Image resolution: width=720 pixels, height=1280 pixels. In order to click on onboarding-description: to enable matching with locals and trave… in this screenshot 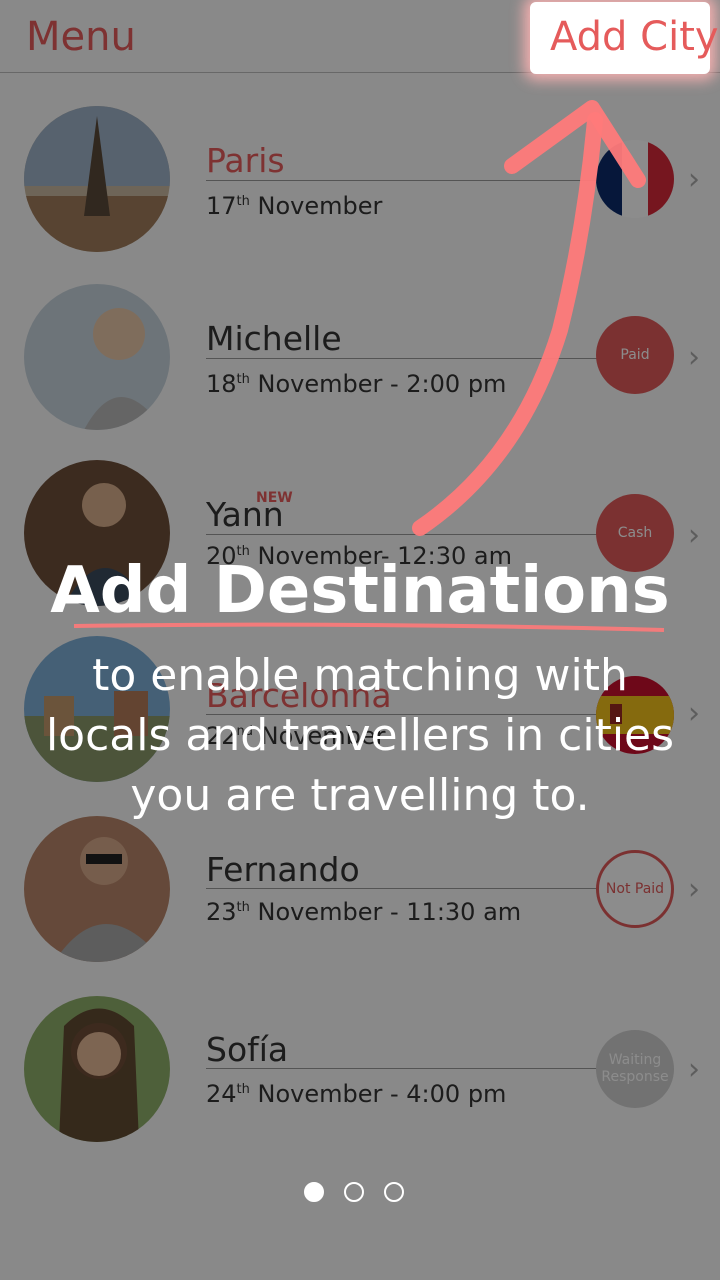, I will do `click(360, 735)`.